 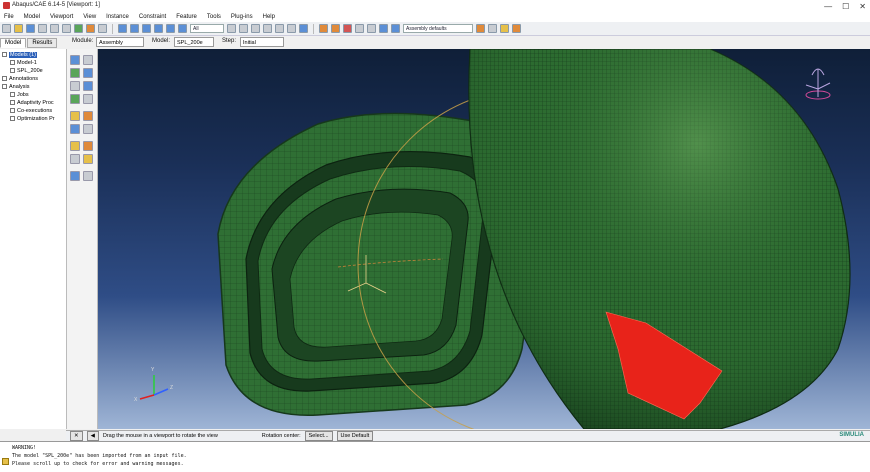 What do you see at coordinates (88, 176) in the screenshot?
I see `feature-manager-icon` at bounding box center [88, 176].